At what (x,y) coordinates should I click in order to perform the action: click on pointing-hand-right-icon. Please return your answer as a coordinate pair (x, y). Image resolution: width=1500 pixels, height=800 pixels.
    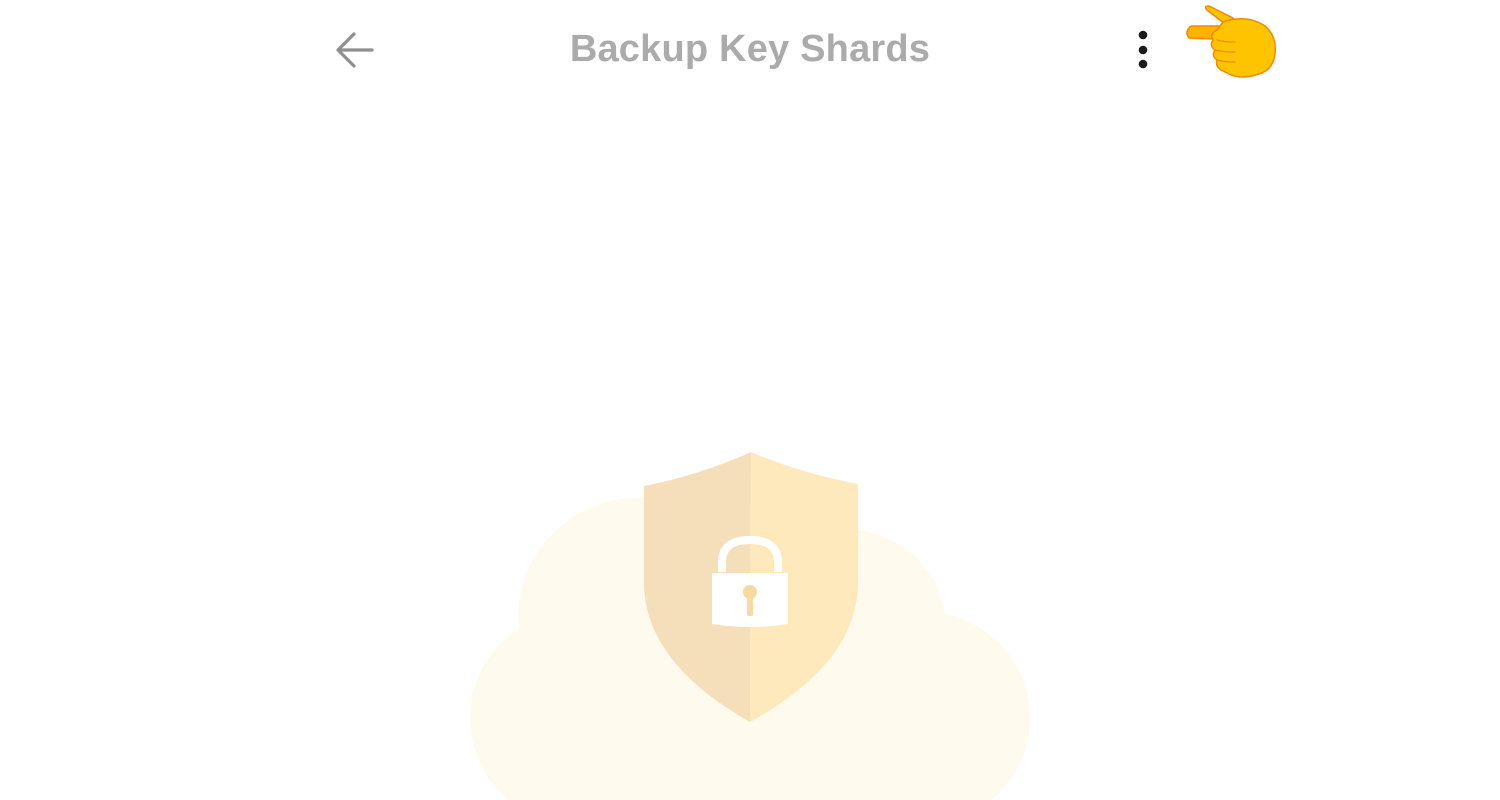
    Looking at the image, I should click on (1231, 42).